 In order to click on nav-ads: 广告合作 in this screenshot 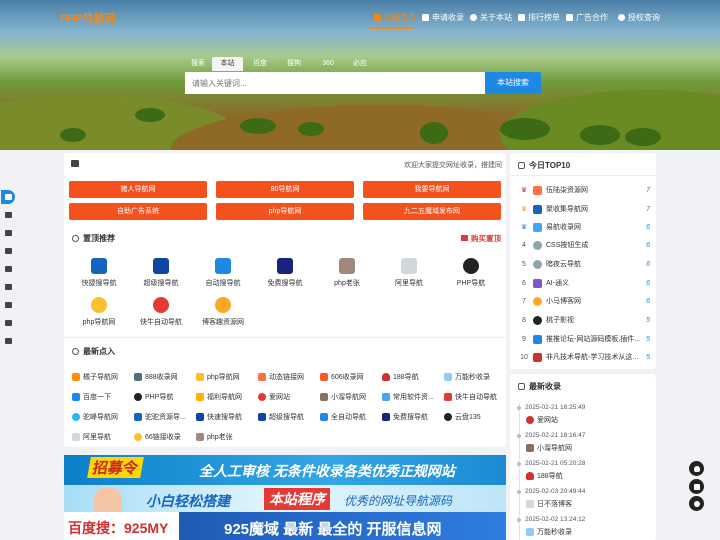, I will do `click(587, 17)`.